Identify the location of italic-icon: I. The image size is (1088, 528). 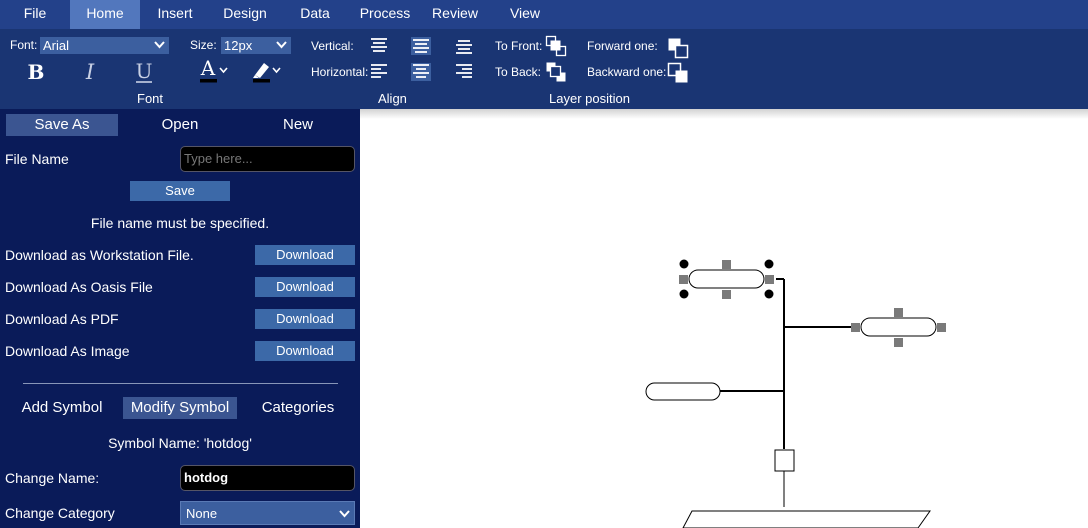
(90, 72).